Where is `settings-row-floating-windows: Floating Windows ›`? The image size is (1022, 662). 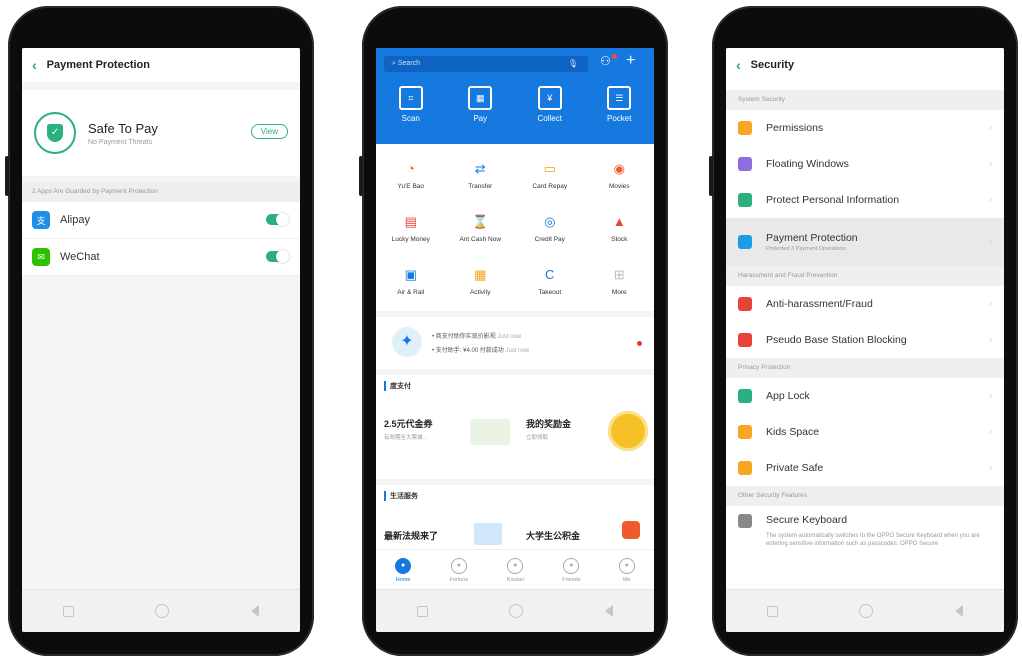
settings-row-floating-windows: Floating Windows › is located at coordinates (865, 164).